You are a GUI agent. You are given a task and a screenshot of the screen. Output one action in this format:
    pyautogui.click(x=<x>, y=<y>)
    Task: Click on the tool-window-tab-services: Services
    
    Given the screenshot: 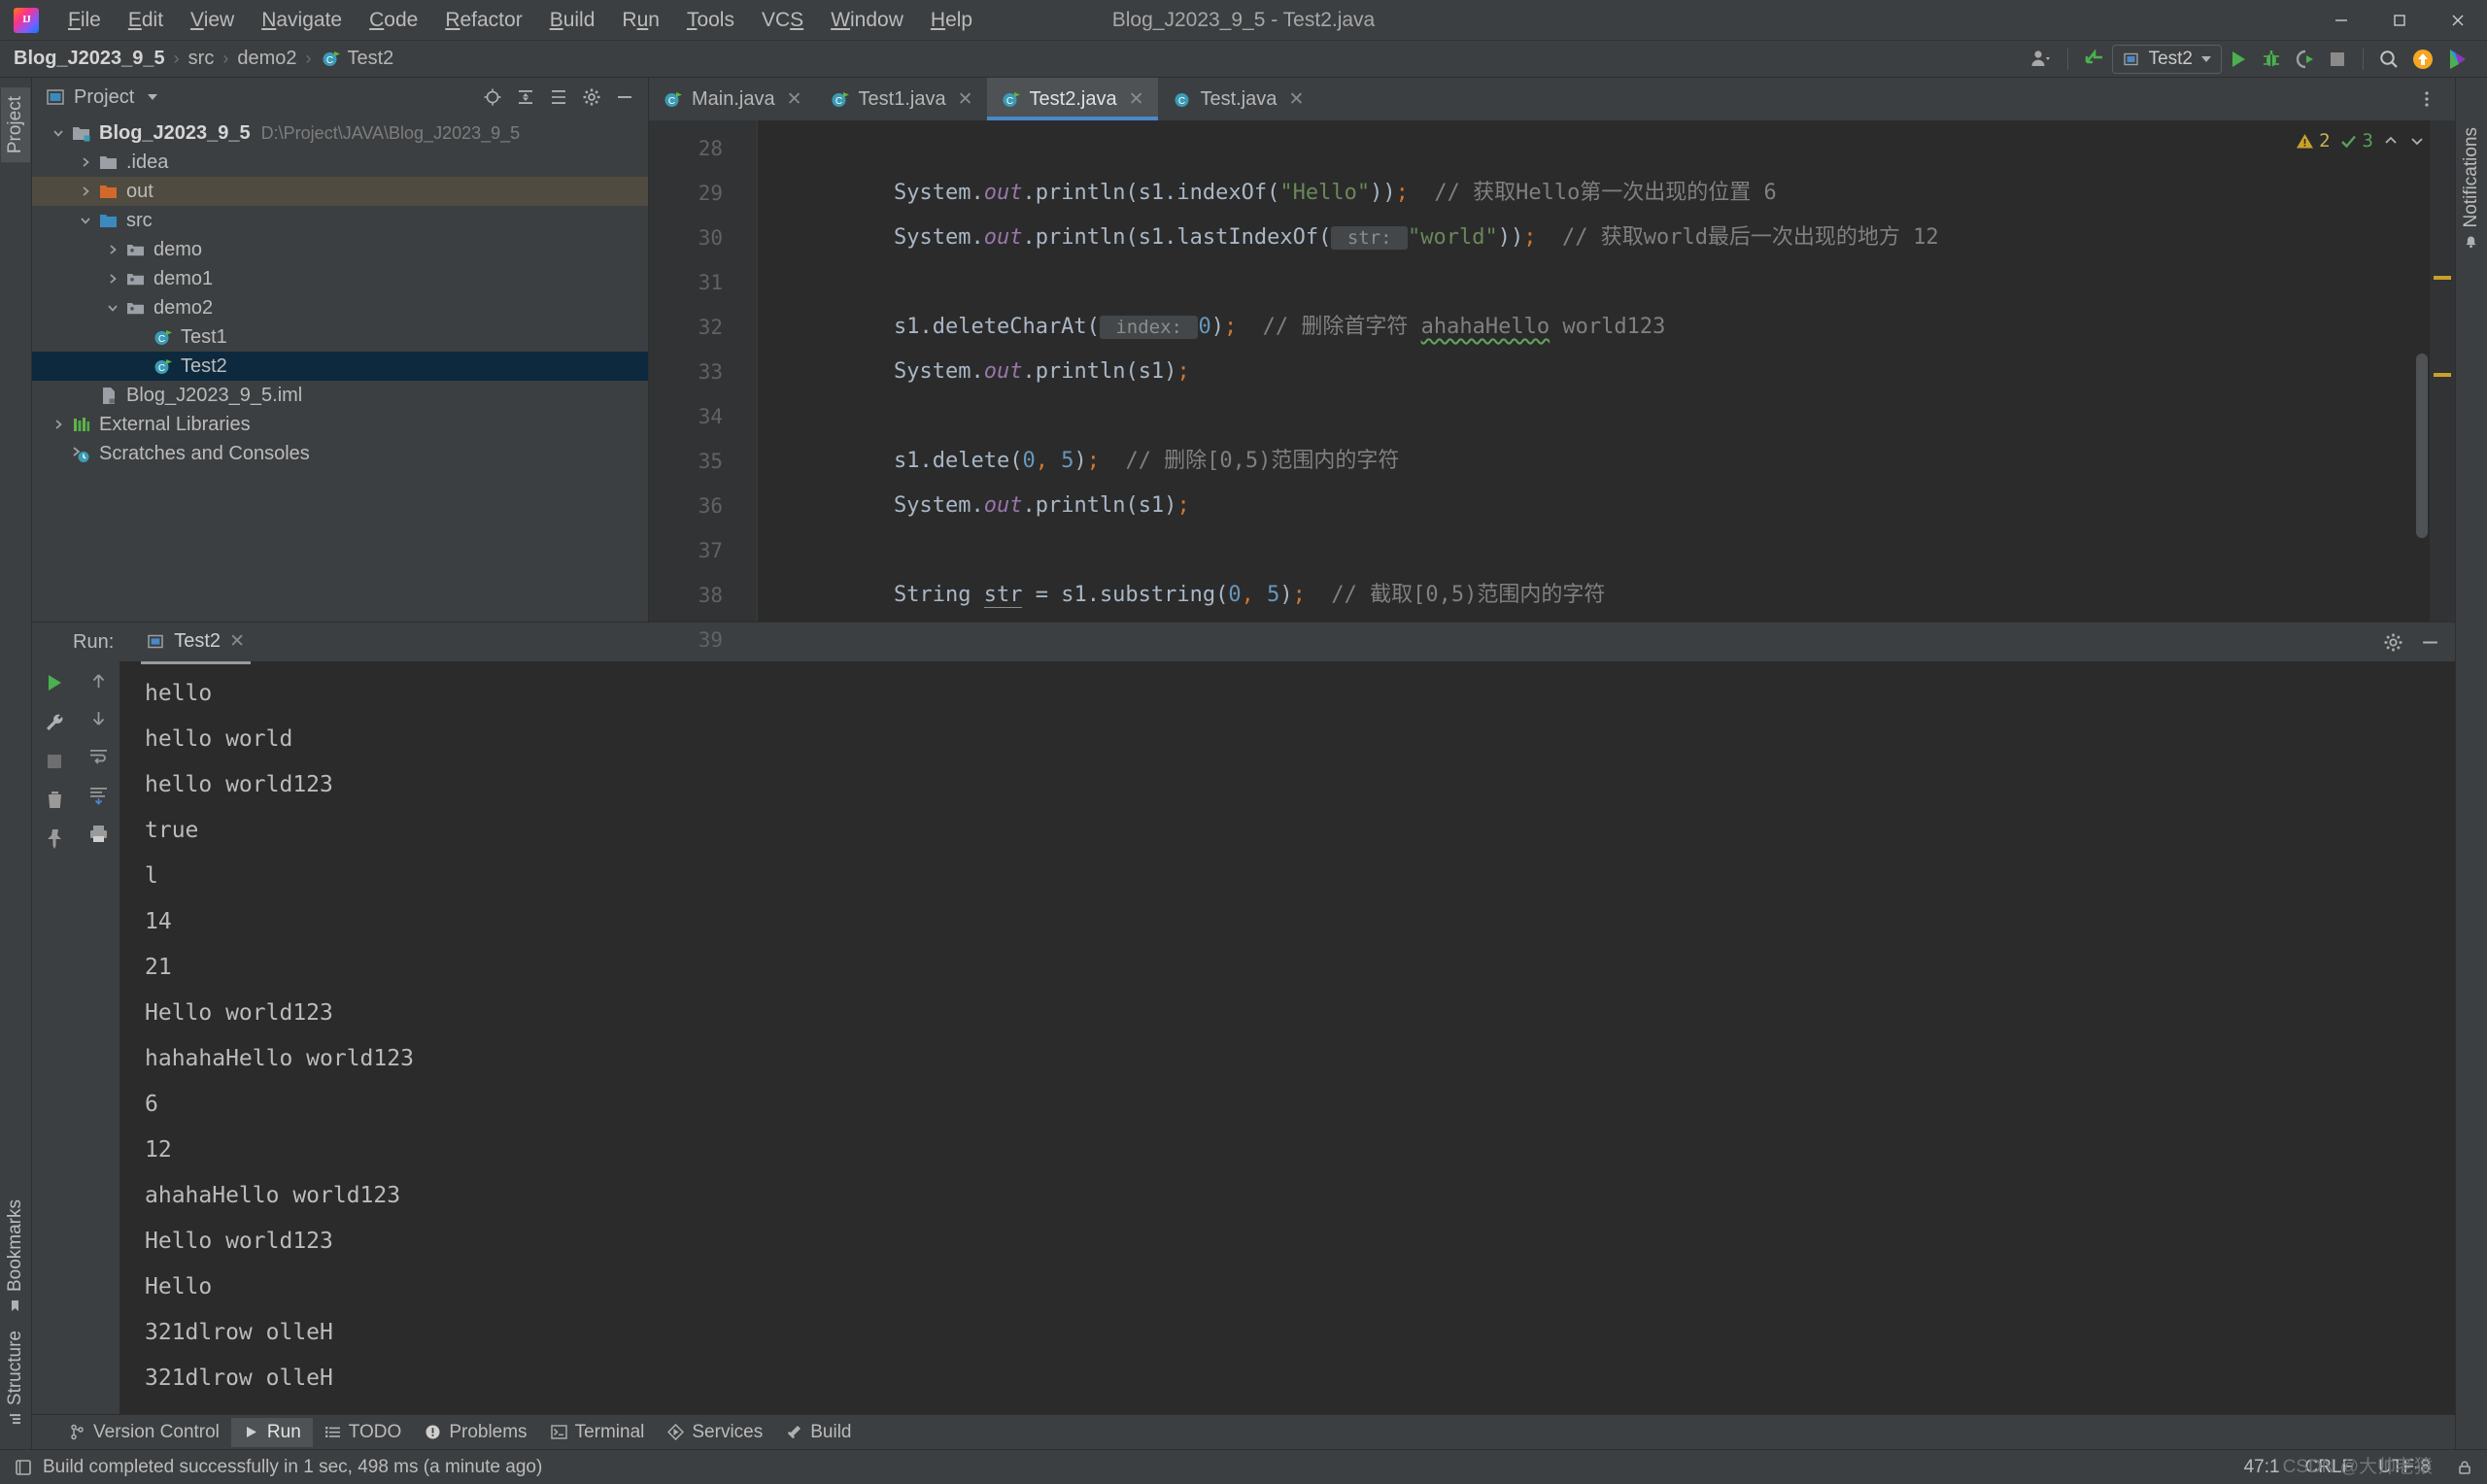 What is the action you would take?
    pyautogui.click(x=715, y=1432)
    